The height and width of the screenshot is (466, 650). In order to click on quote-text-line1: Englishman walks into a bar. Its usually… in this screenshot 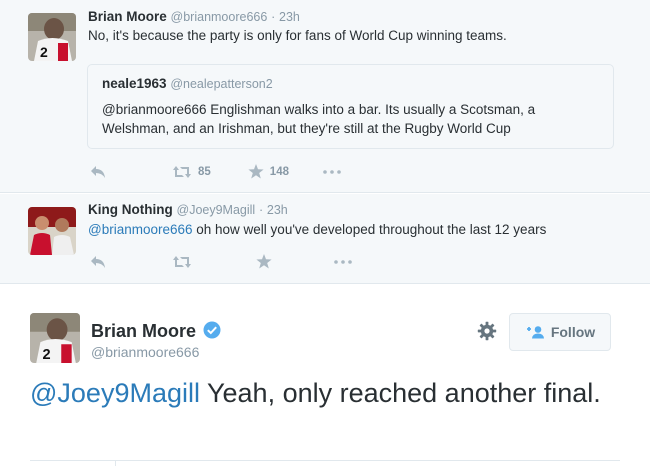, I will do `click(371, 109)`.